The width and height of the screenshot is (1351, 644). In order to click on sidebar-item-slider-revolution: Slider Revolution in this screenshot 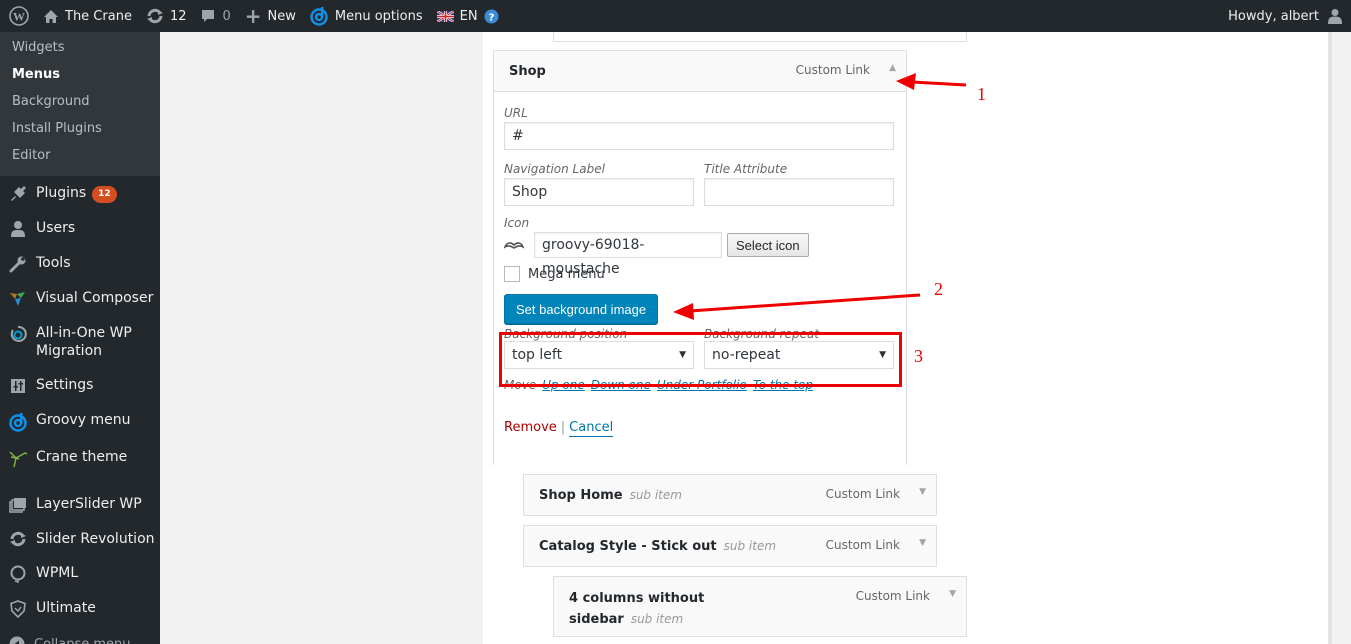, I will do `click(80, 539)`.